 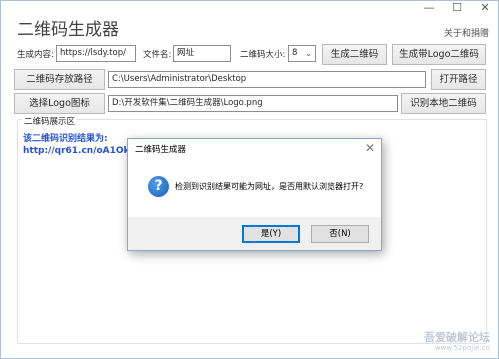 I want to click on dialog-body: ? 检测到识别结果可能为网址，是否用默认浏览器打开?, so click(x=254, y=188).